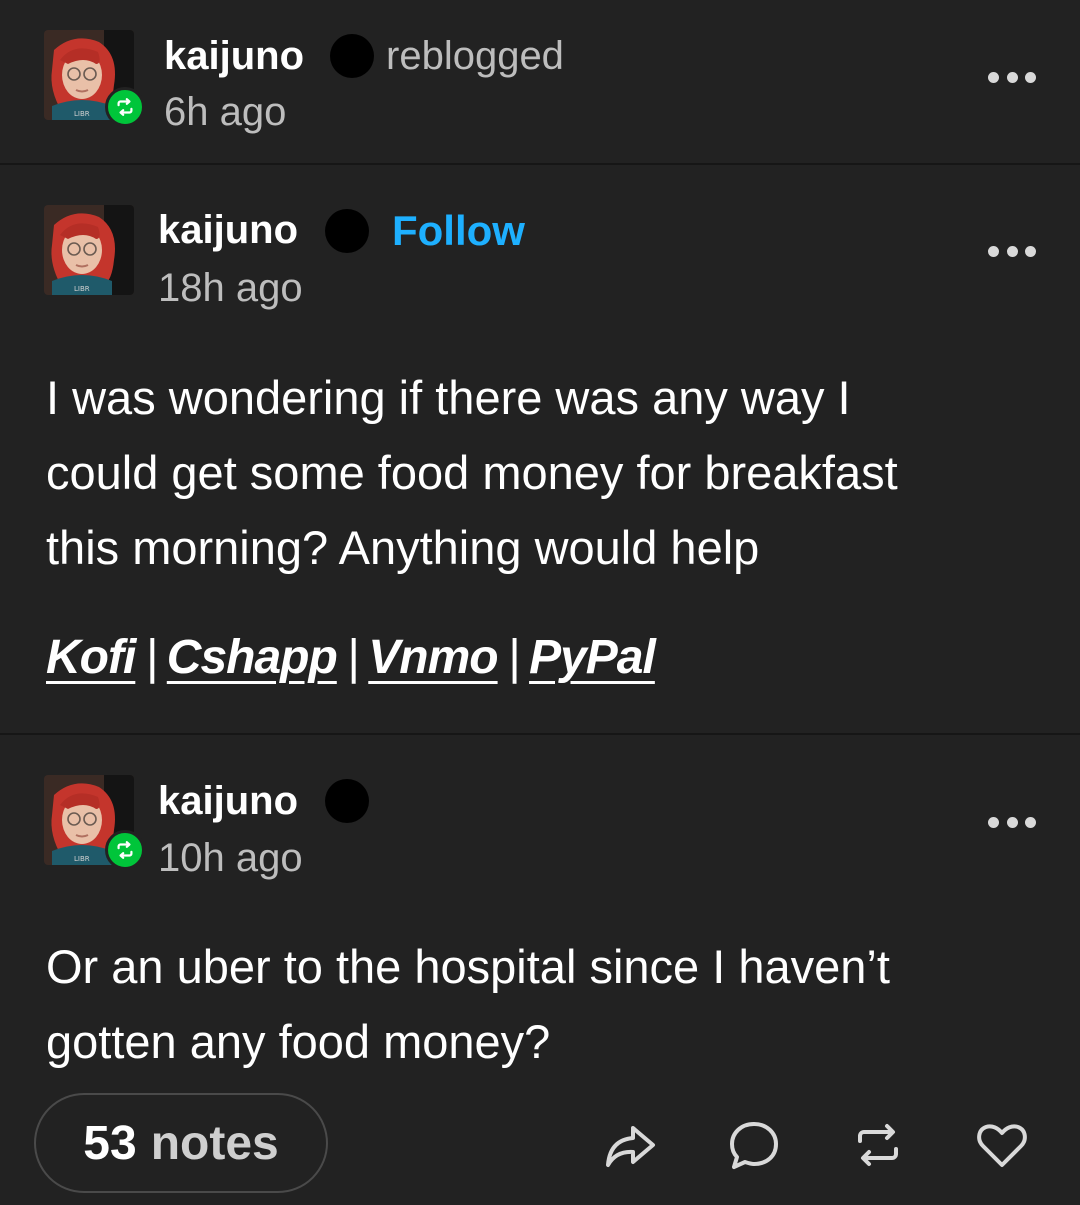 The height and width of the screenshot is (1205, 1080). What do you see at coordinates (540, 239) in the screenshot?
I see `post-header: kaijuno Follow 18h ago` at bounding box center [540, 239].